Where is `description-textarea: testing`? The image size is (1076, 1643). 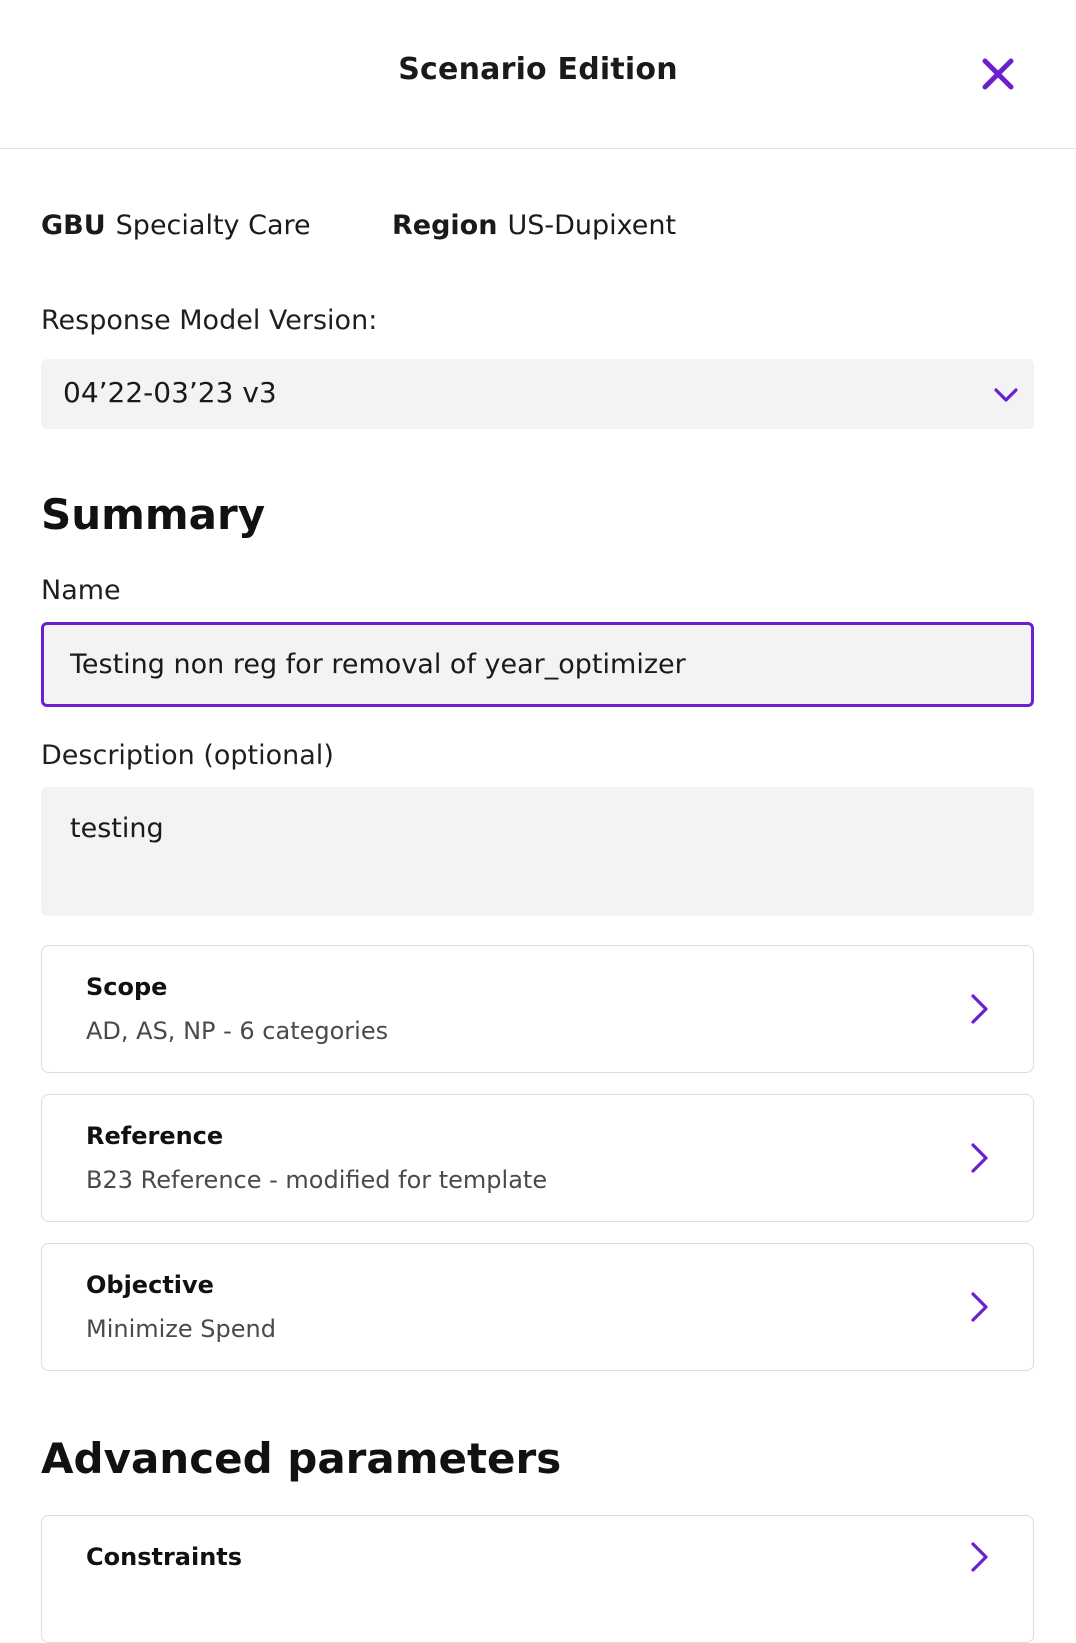 description-textarea: testing is located at coordinates (537, 851).